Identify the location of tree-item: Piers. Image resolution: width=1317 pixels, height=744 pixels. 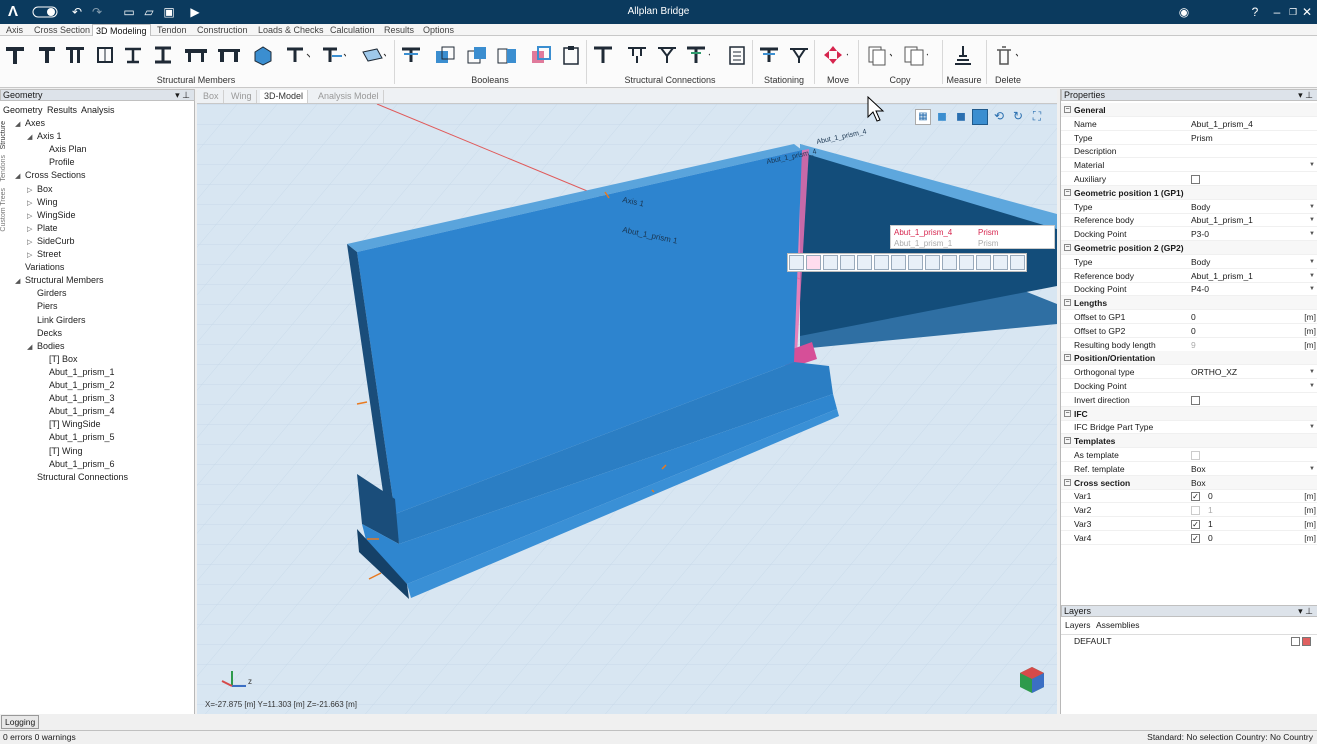
(42, 306).